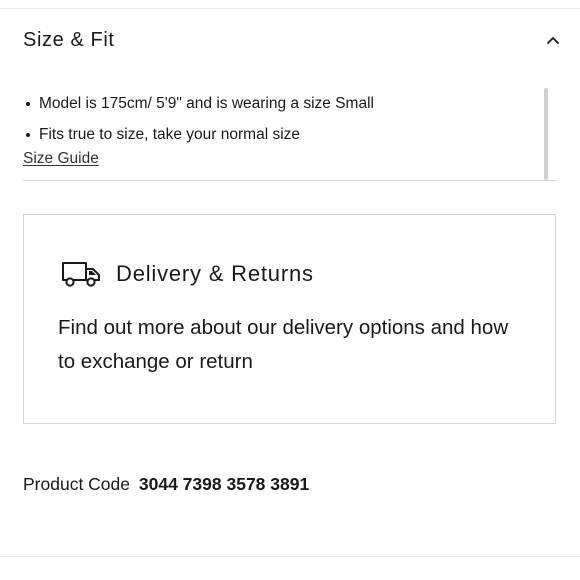  What do you see at coordinates (215, 273) in the screenshot?
I see `delivery-returns-title: Delivery & Returns` at bounding box center [215, 273].